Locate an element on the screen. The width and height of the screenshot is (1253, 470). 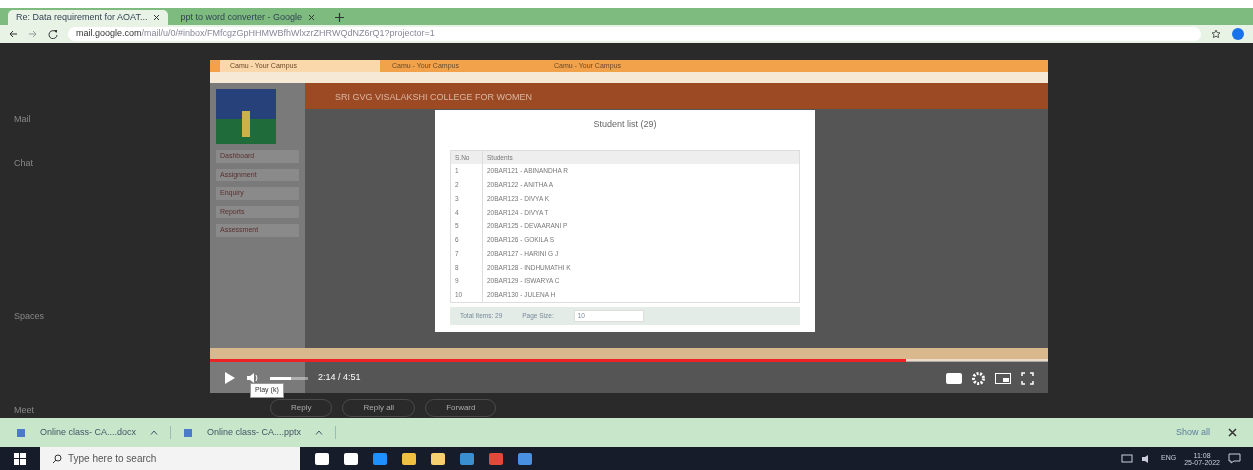
captions-icon is located at coordinates (954, 378).